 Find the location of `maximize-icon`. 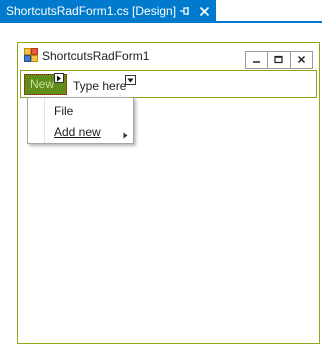

maximize-icon is located at coordinates (279, 60).